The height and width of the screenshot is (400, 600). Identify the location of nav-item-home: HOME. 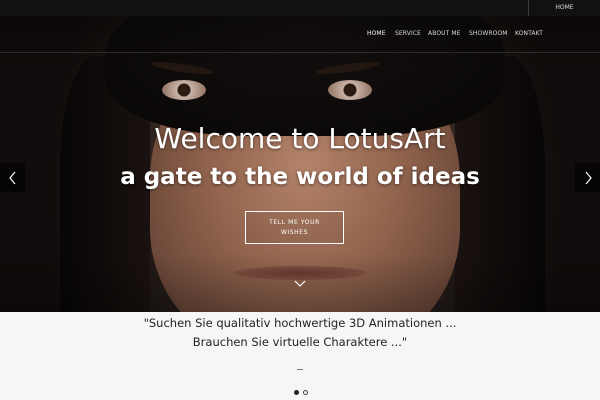
(376, 33).